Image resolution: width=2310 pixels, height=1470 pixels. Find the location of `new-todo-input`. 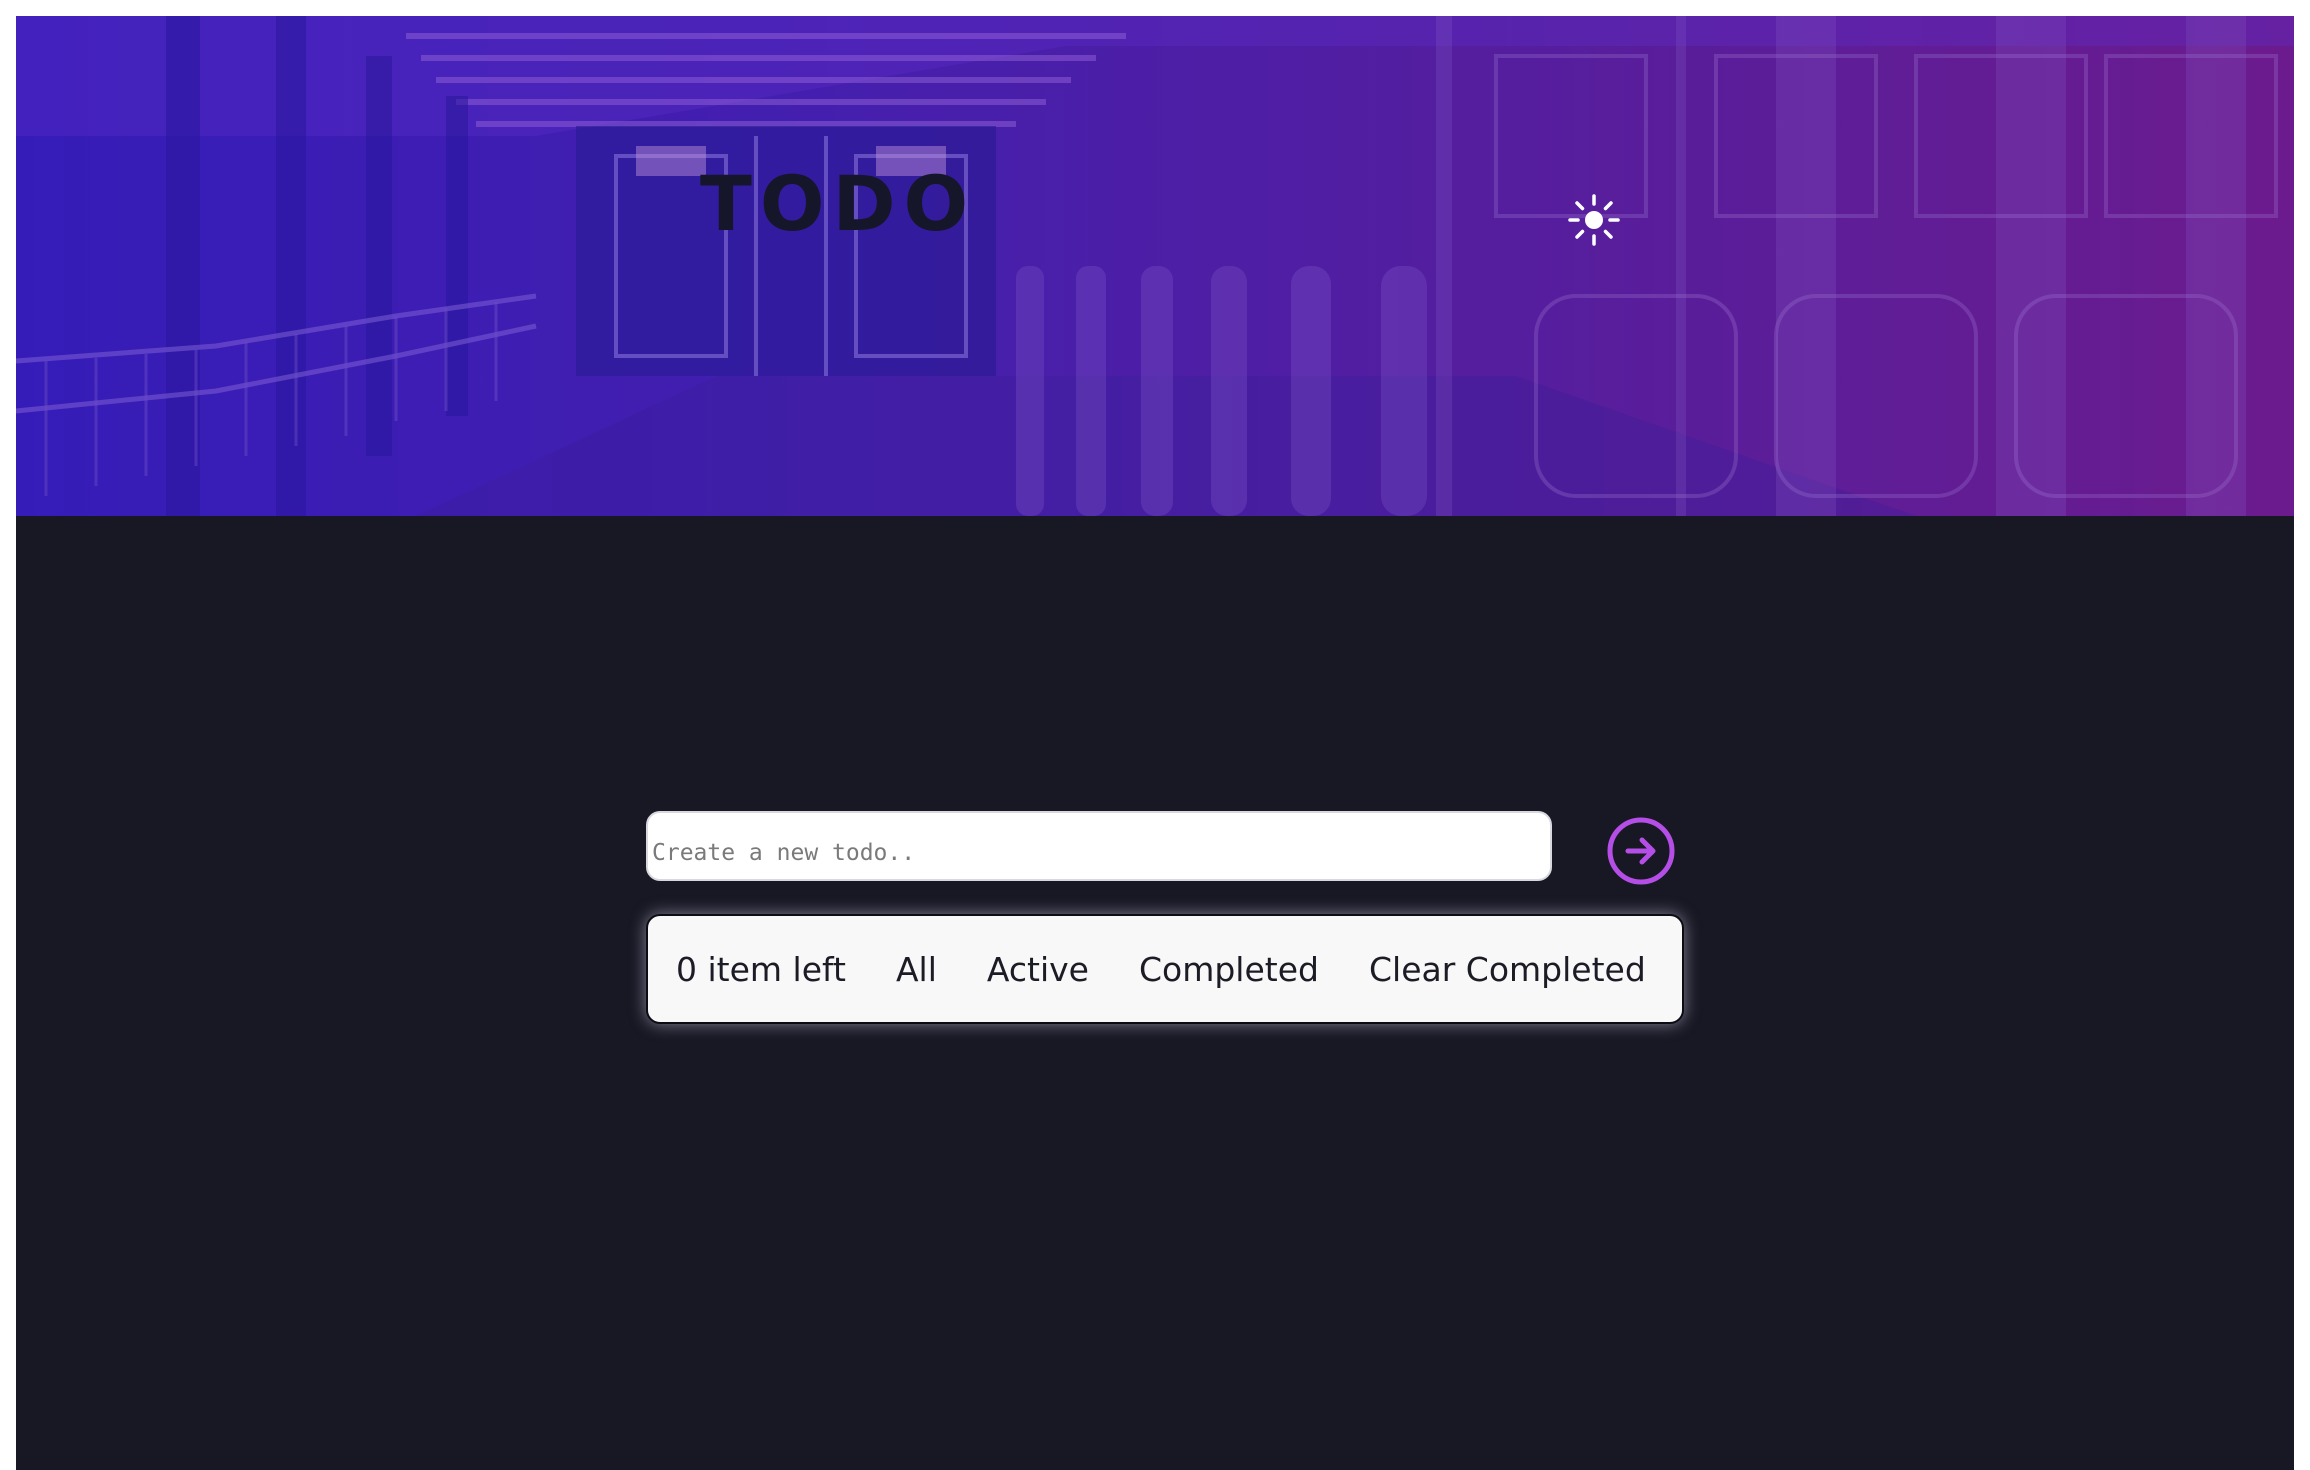

new-todo-input is located at coordinates (1099, 846).